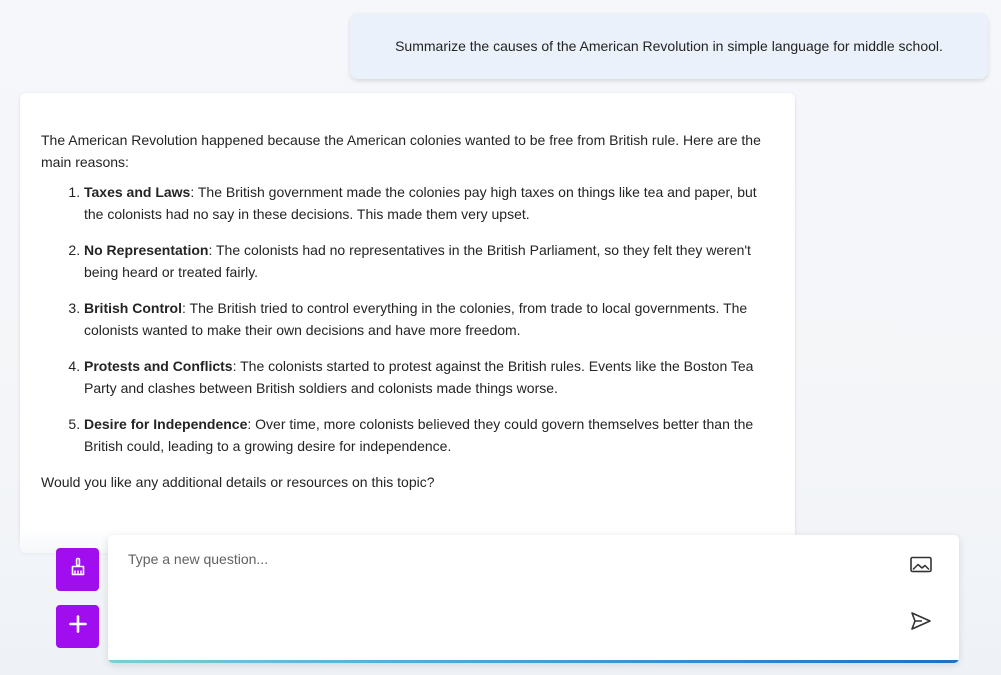 This screenshot has height=675, width=1001. I want to click on send-button, so click(921, 623).